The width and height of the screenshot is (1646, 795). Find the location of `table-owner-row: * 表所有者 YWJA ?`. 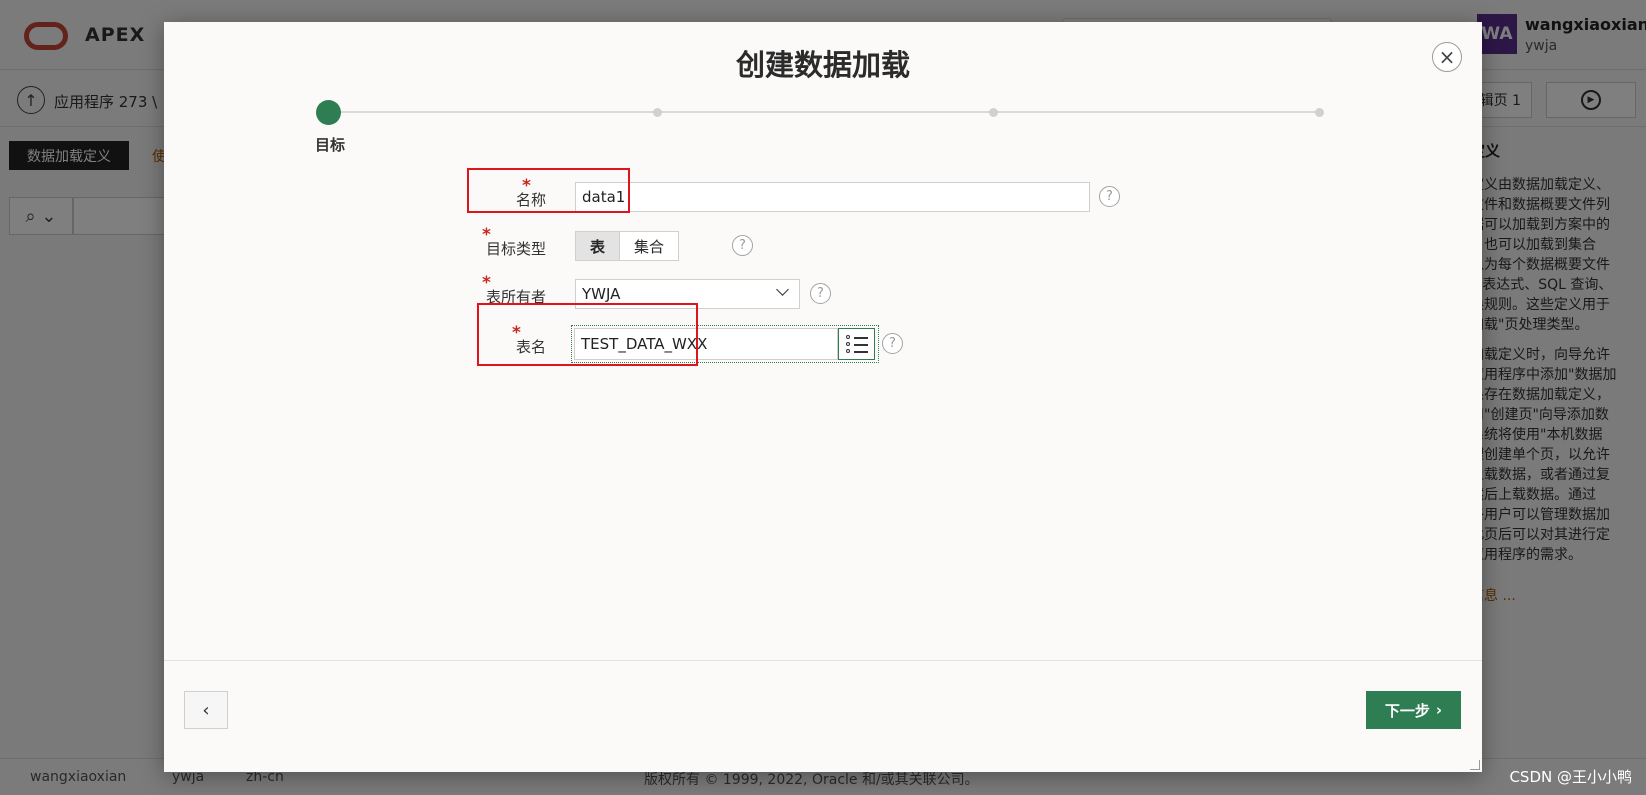

table-owner-row: * 表所有者 YWJA ? is located at coordinates (823, 293).